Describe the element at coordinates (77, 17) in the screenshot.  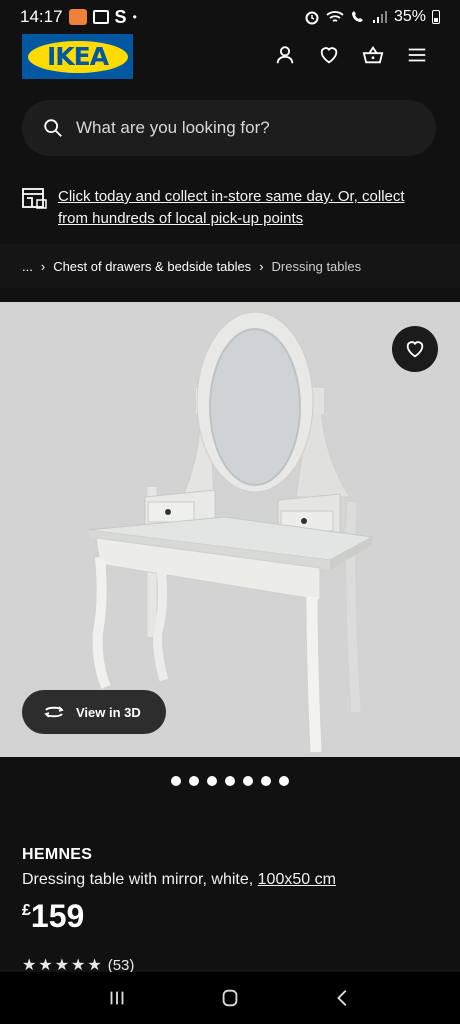
I see `notification-badge-icon` at that location.